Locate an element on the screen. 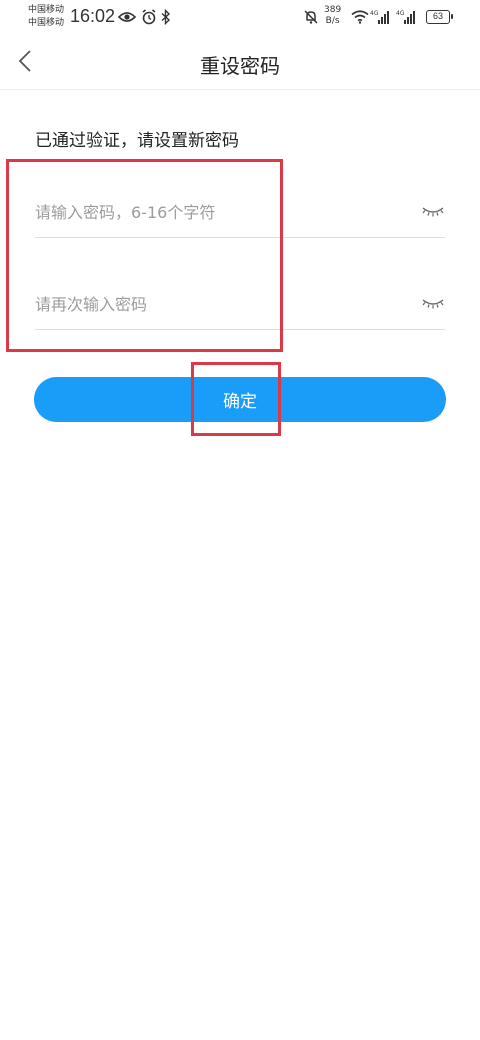 The height and width of the screenshot is (1040, 480). form-subtitle: 已通过验证，请设置新密码 is located at coordinates (137, 141).